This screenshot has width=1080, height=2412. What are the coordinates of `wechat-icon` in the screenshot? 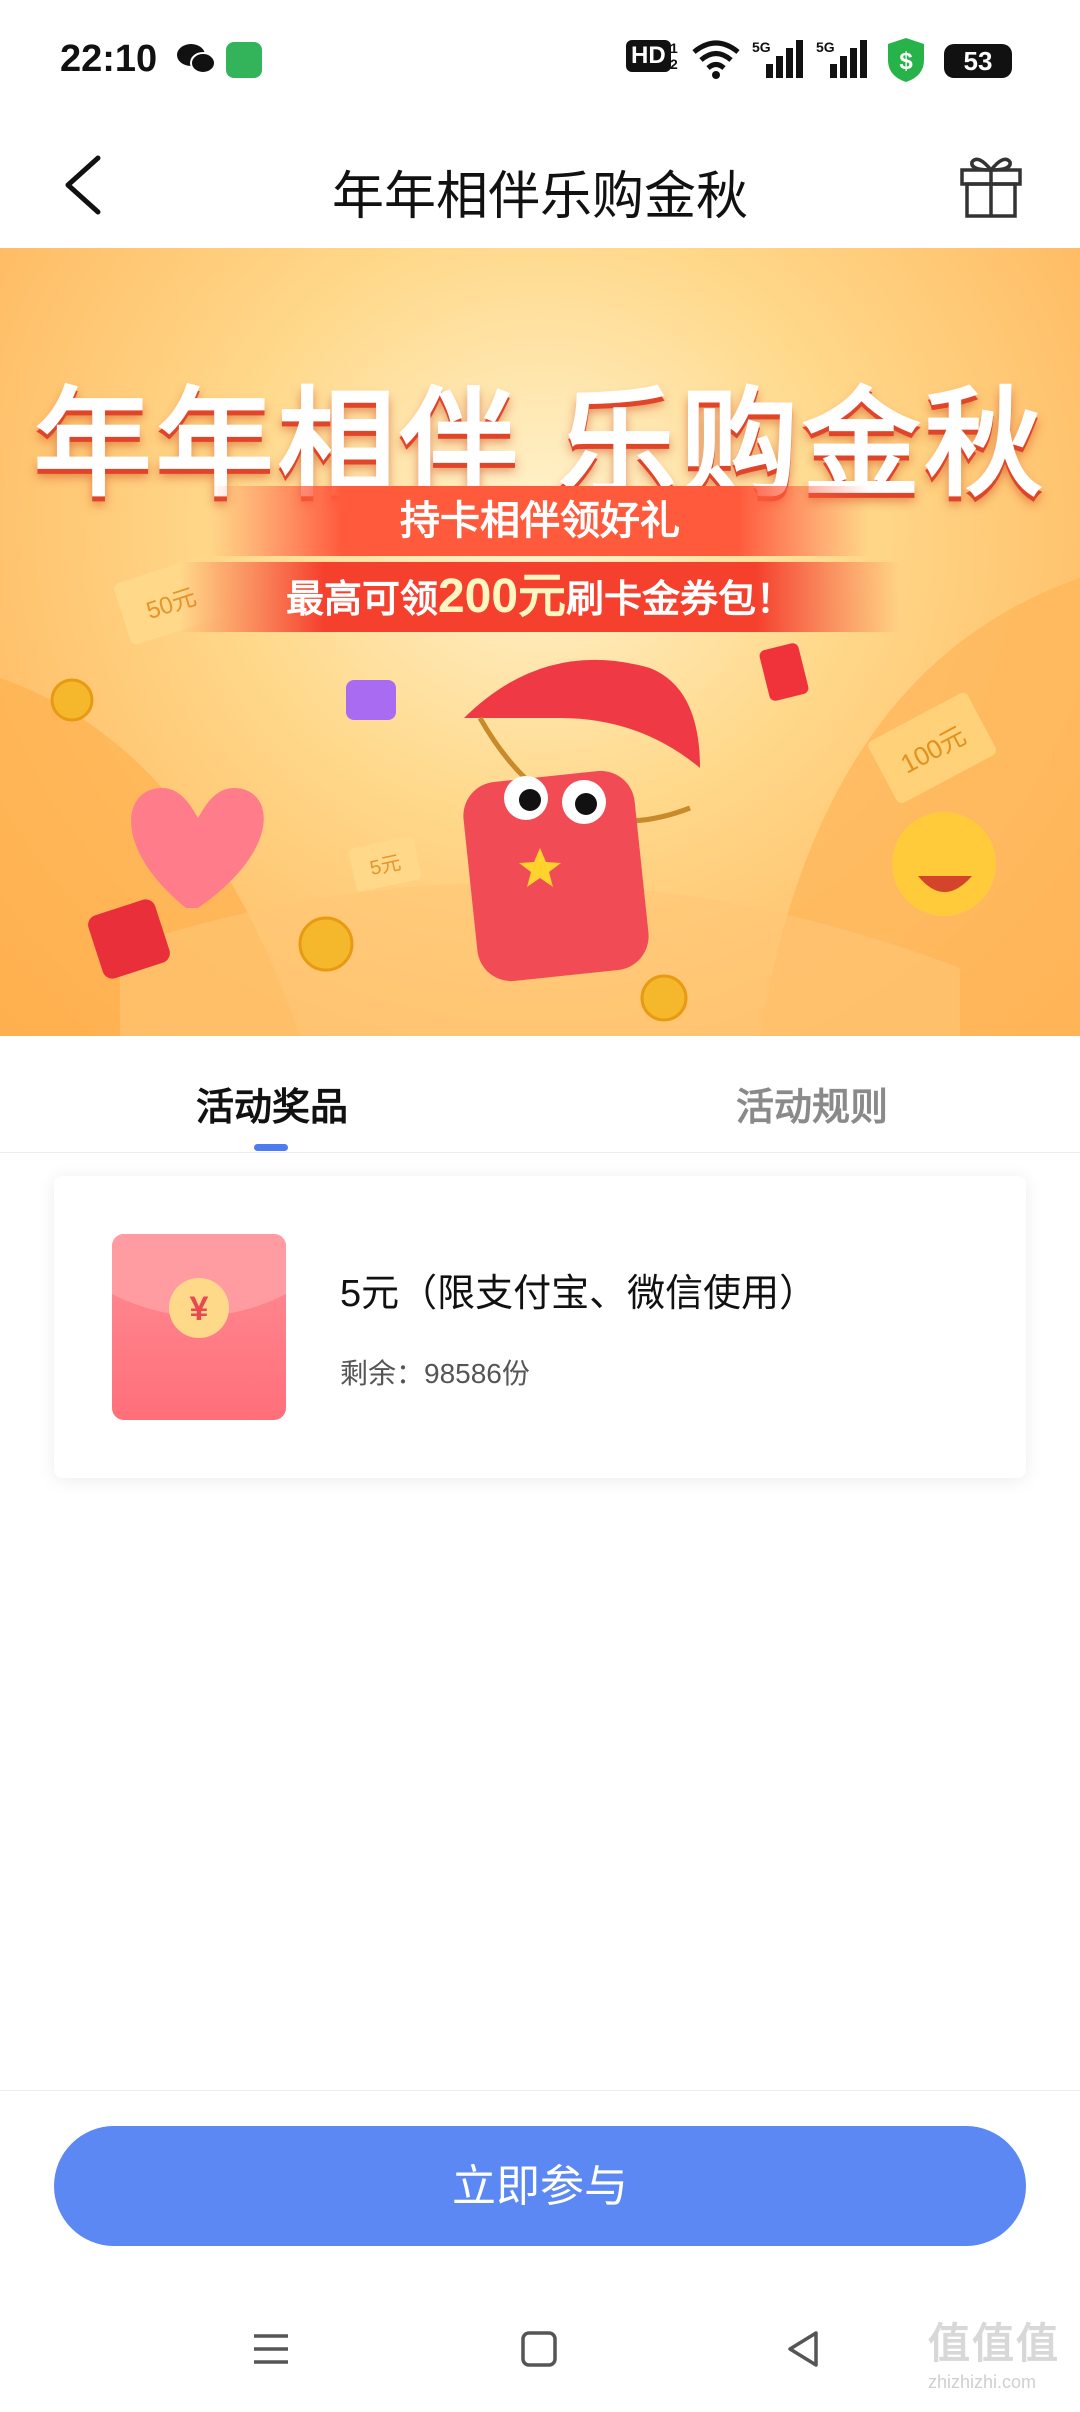 It's located at (196, 59).